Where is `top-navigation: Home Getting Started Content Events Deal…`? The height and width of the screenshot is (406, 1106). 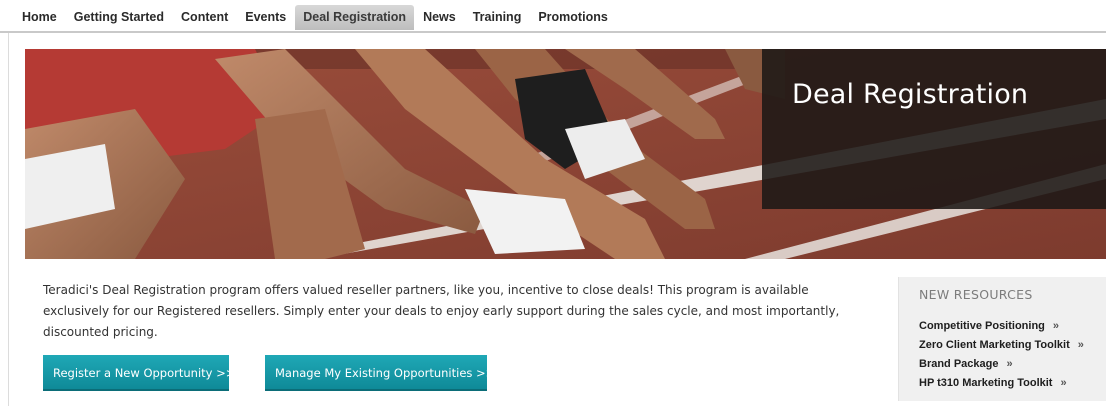 top-navigation: Home Getting Started Content Events Deal… is located at coordinates (553, 16).